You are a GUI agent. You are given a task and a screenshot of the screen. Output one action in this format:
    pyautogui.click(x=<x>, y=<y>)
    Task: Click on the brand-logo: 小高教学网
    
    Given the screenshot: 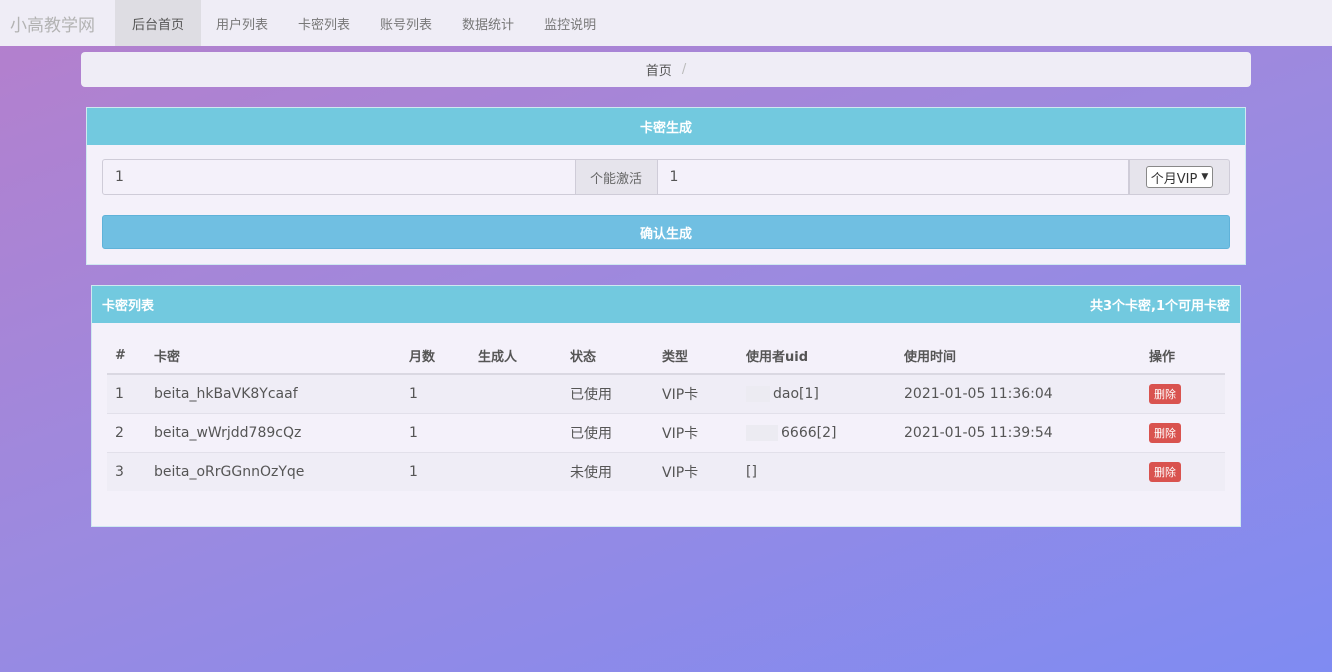 What is the action you would take?
    pyautogui.click(x=57, y=23)
    